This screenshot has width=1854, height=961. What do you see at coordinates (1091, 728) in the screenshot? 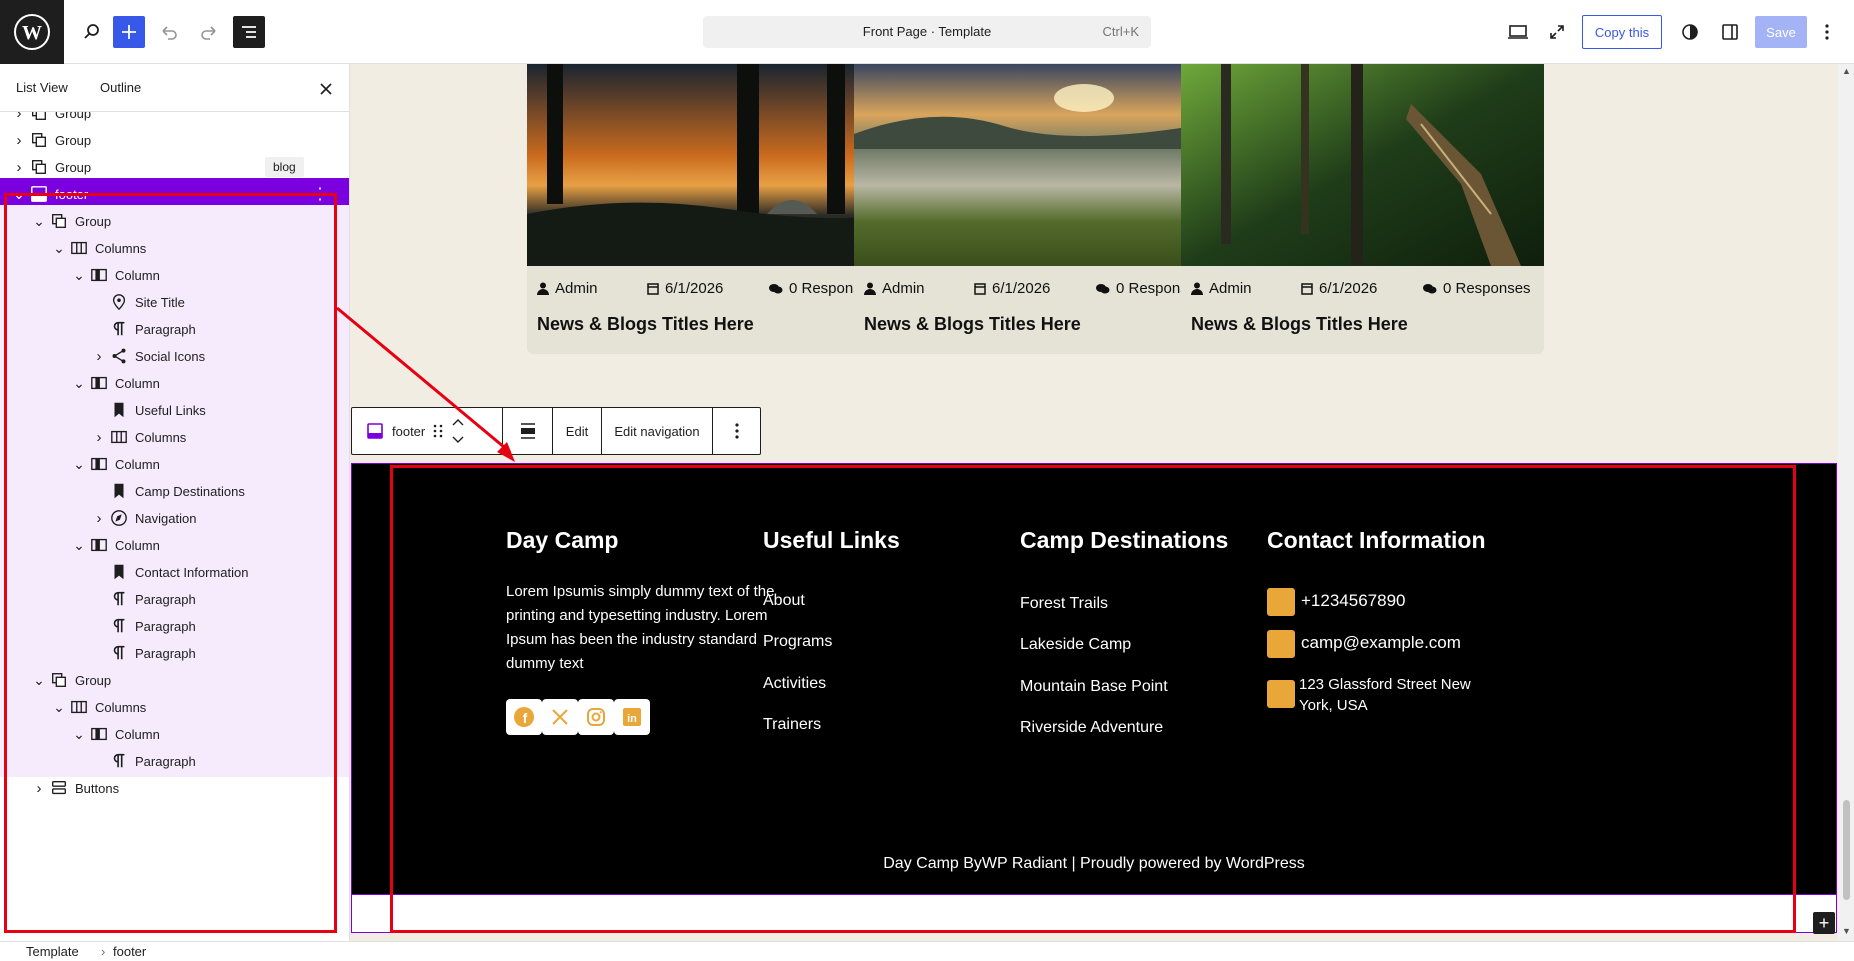
I see `nav-item-riverside-adventure: Riverside Adventure` at bounding box center [1091, 728].